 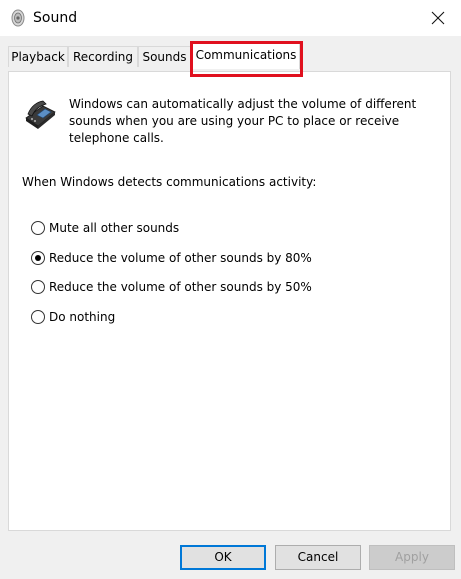 I want to click on option-label: Reduce the volume of other sounds by 50%, so click(x=180, y=287).